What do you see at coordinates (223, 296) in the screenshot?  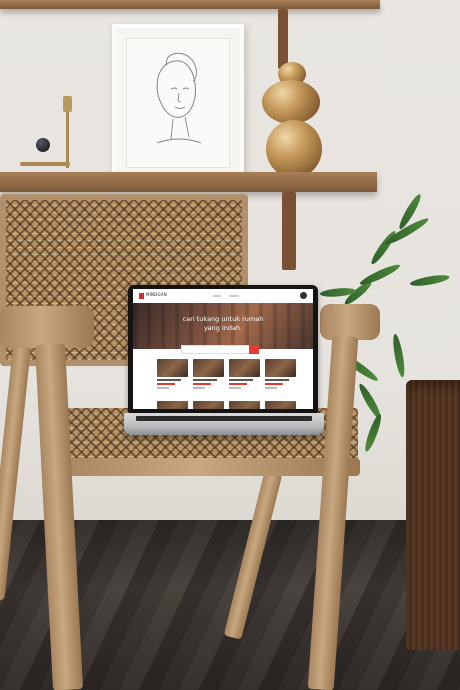 I see `website-navbar: MINDGAN` at bounding box center [223, 296].